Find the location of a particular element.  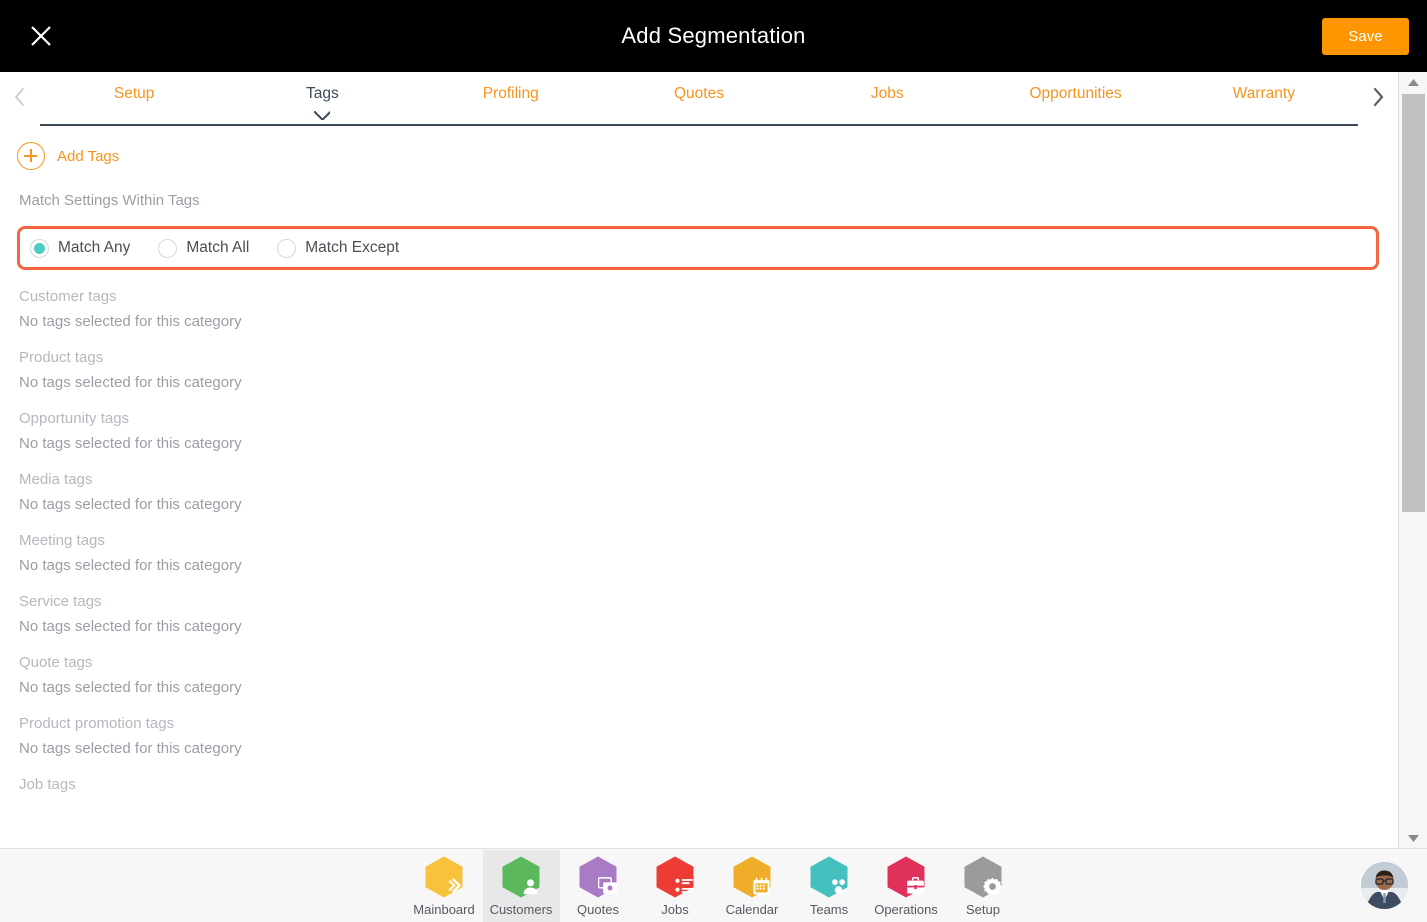

tab-profiling: Profiling is located at coordinates (511, 98).